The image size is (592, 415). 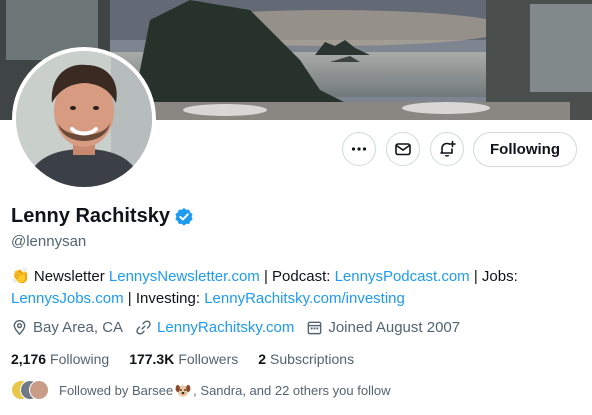 I want to click on display-name: Lenny Rachitsky, so click(x=90, y=216).